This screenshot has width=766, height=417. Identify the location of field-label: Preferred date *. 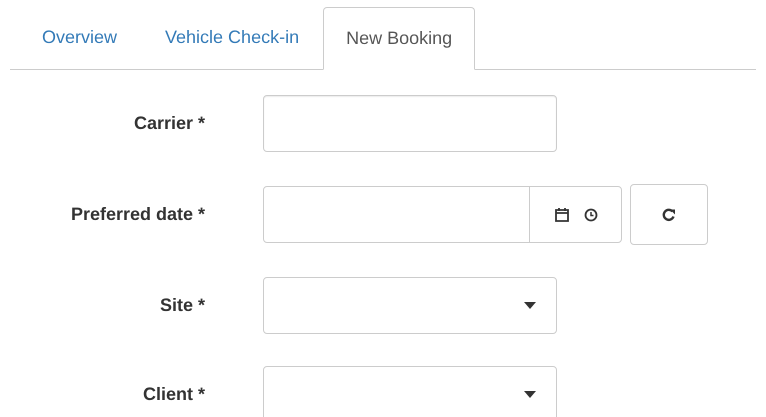
(137, 214).